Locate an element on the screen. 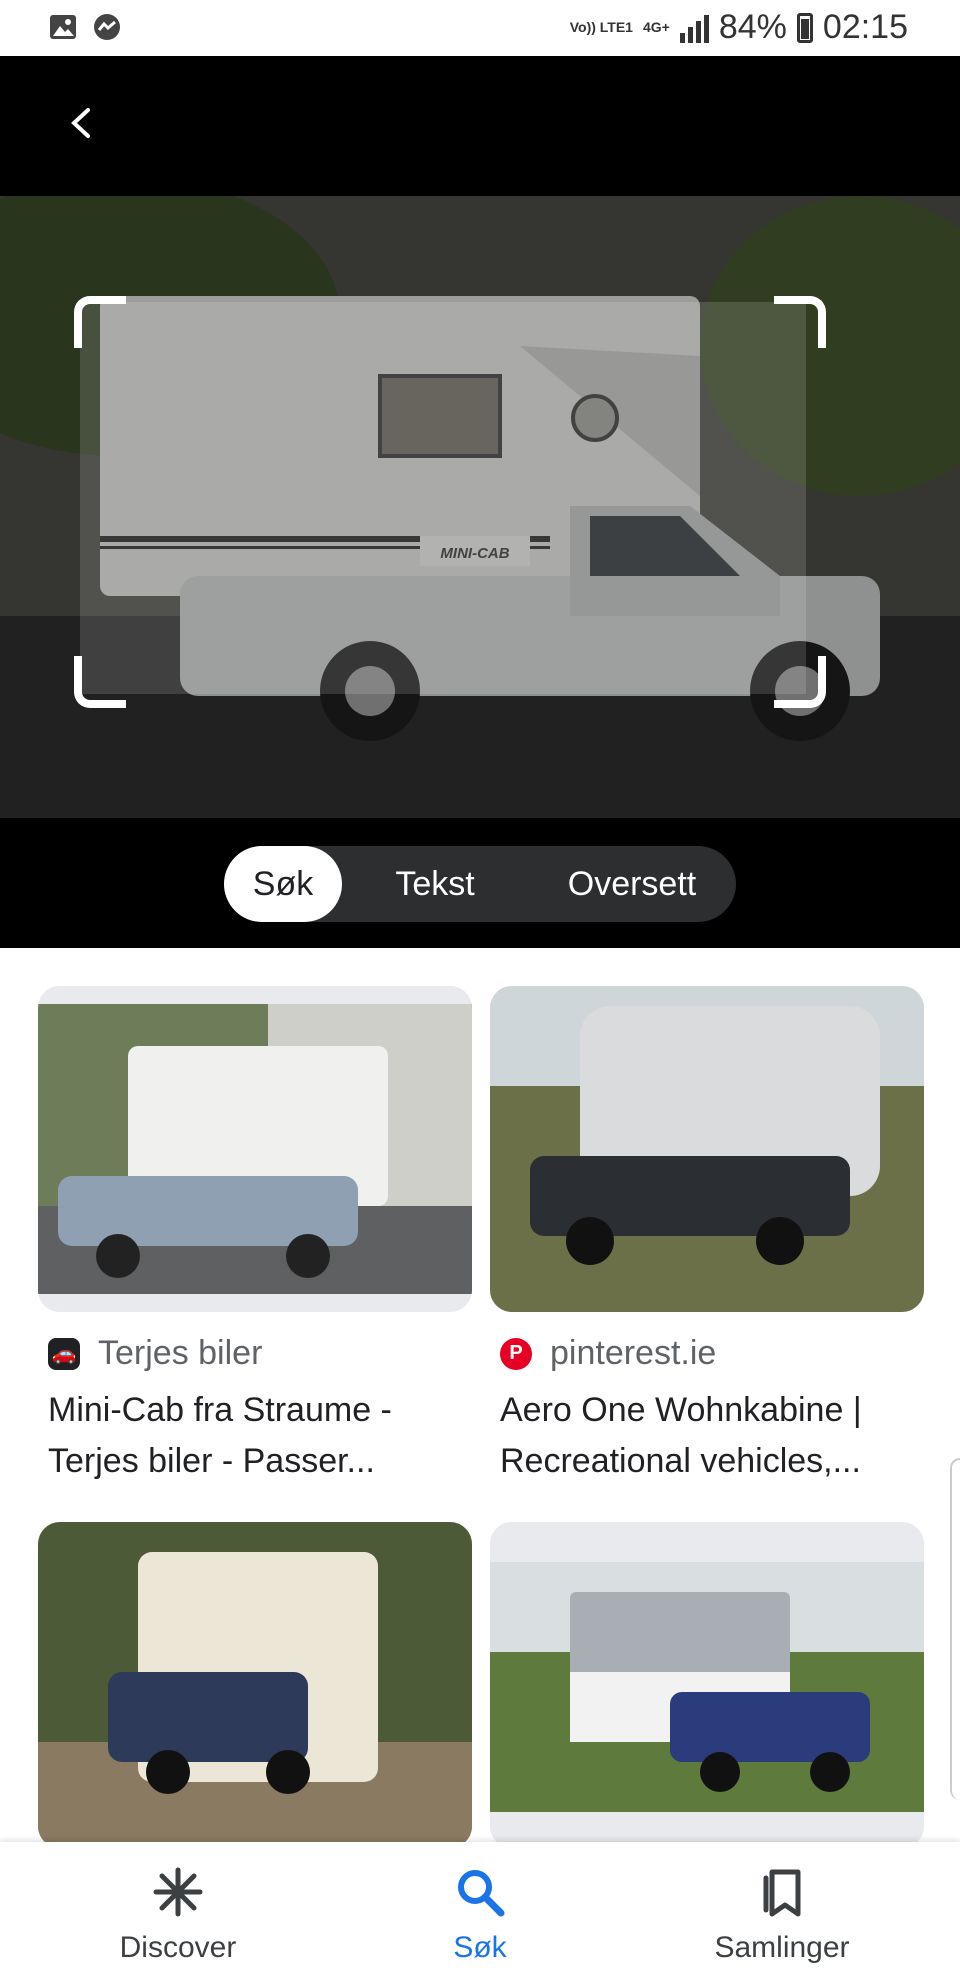  network-indicator: 4G+ is located at coordinates (656, 27).